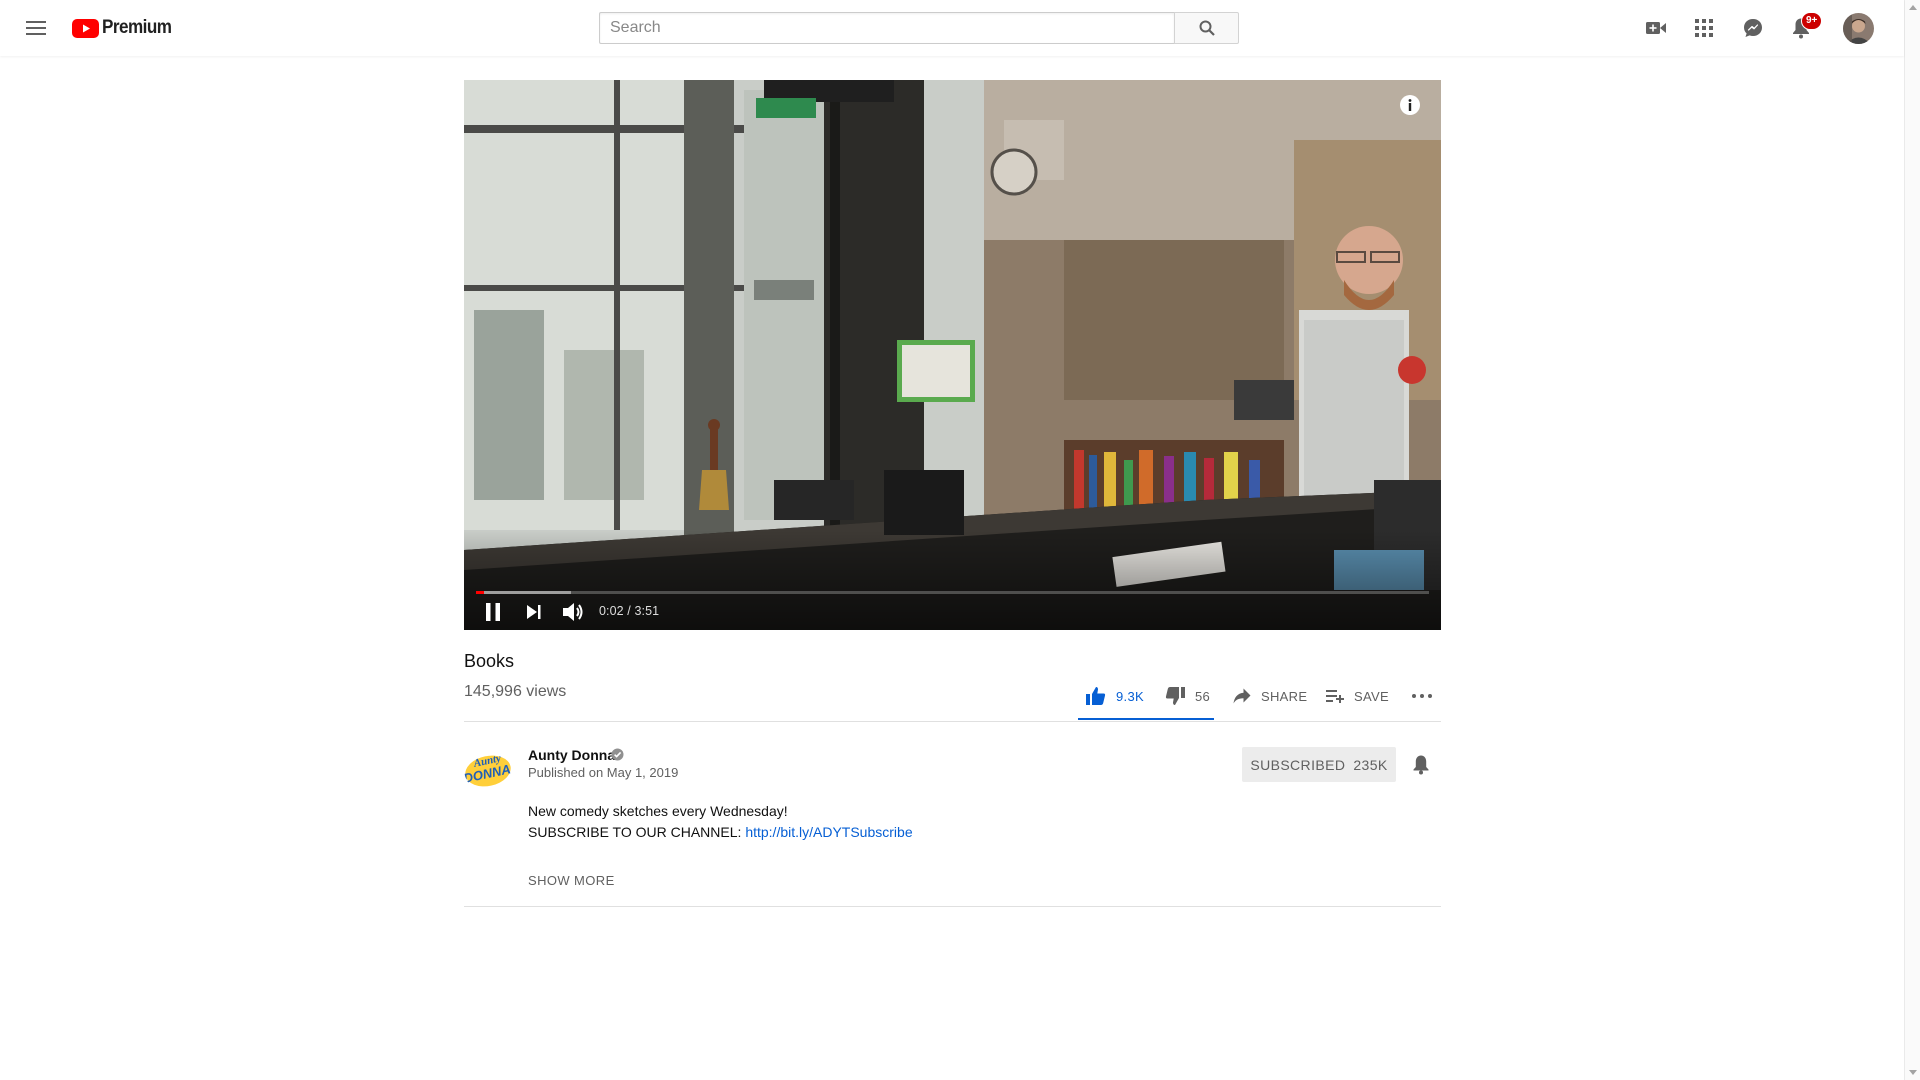 This screenshot has height=1080, width=1920. What do you see at coordinates (488, 769) in the screenshot?
I see `channel-avatar: Aunty DONNA` at bounding box center [488, 769].